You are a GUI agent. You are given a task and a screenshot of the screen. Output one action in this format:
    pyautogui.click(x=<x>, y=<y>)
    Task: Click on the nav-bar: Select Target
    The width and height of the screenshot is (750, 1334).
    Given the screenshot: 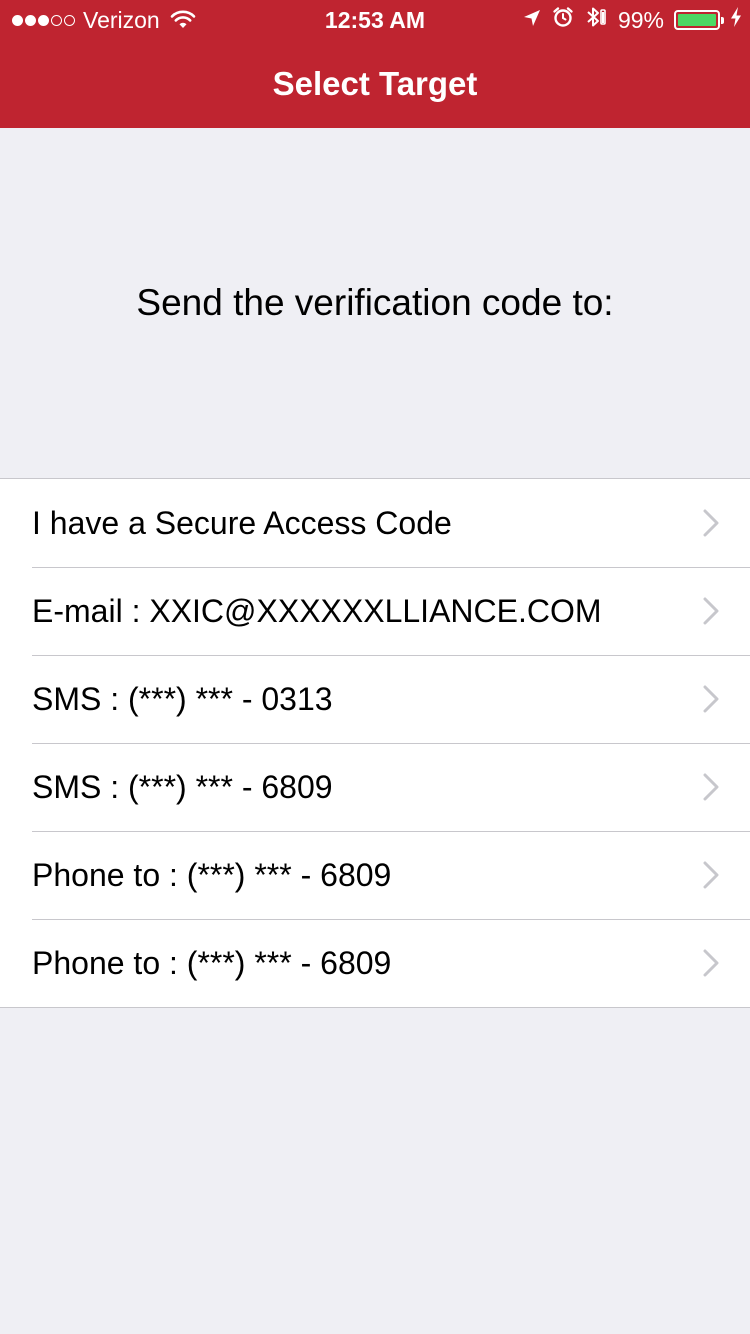 What is the action you would take?
    pyautogui.click(x=375, y=84)
    